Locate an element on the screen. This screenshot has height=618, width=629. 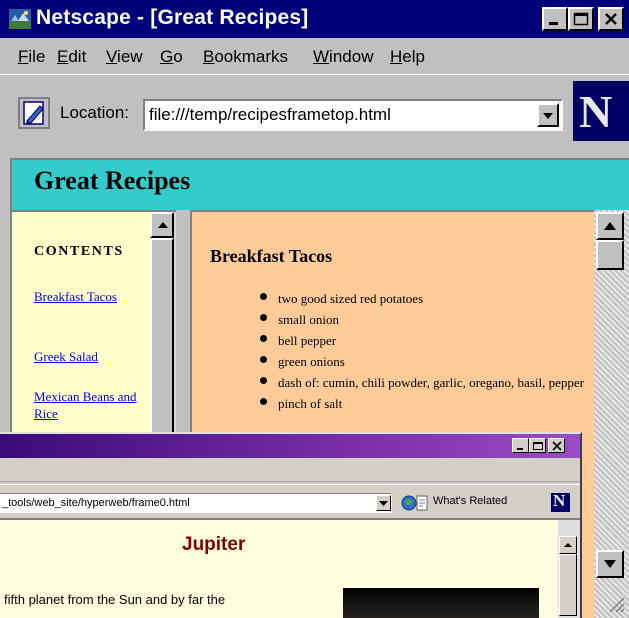
contents-link-breakfast-tacos: Breakfast Tacos is located at coordinates (89, 296).